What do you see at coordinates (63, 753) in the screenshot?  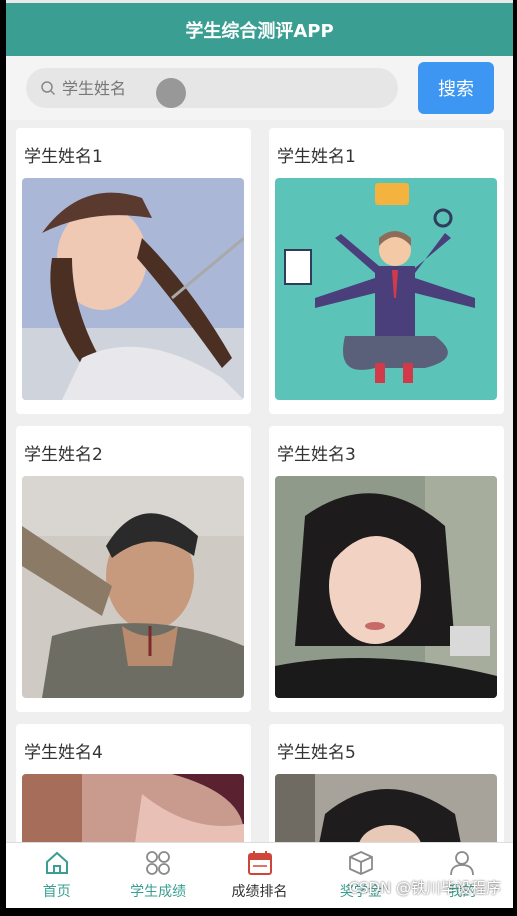 I see `student-name: 学生姓名4` at bounding box center [63, 753].